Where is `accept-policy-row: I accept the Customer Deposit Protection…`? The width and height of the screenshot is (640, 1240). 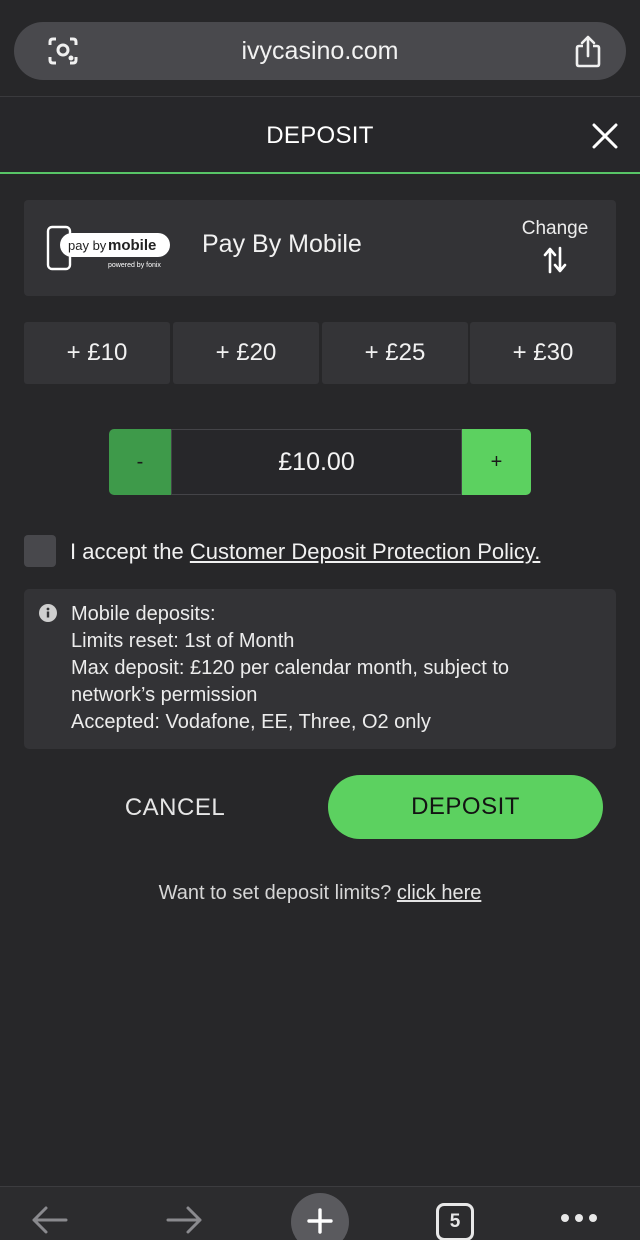
accept-policy-row: I accept the Customer Deposit Protection… is located at coordinates (320, 552).